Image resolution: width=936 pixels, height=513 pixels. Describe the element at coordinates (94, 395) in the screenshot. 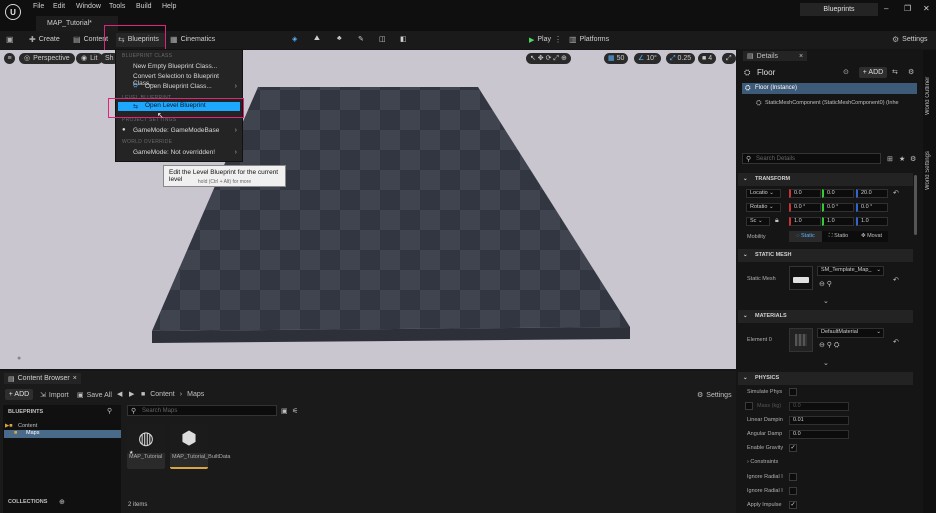

I see `save-all-button: ▣ Save All` at that location.